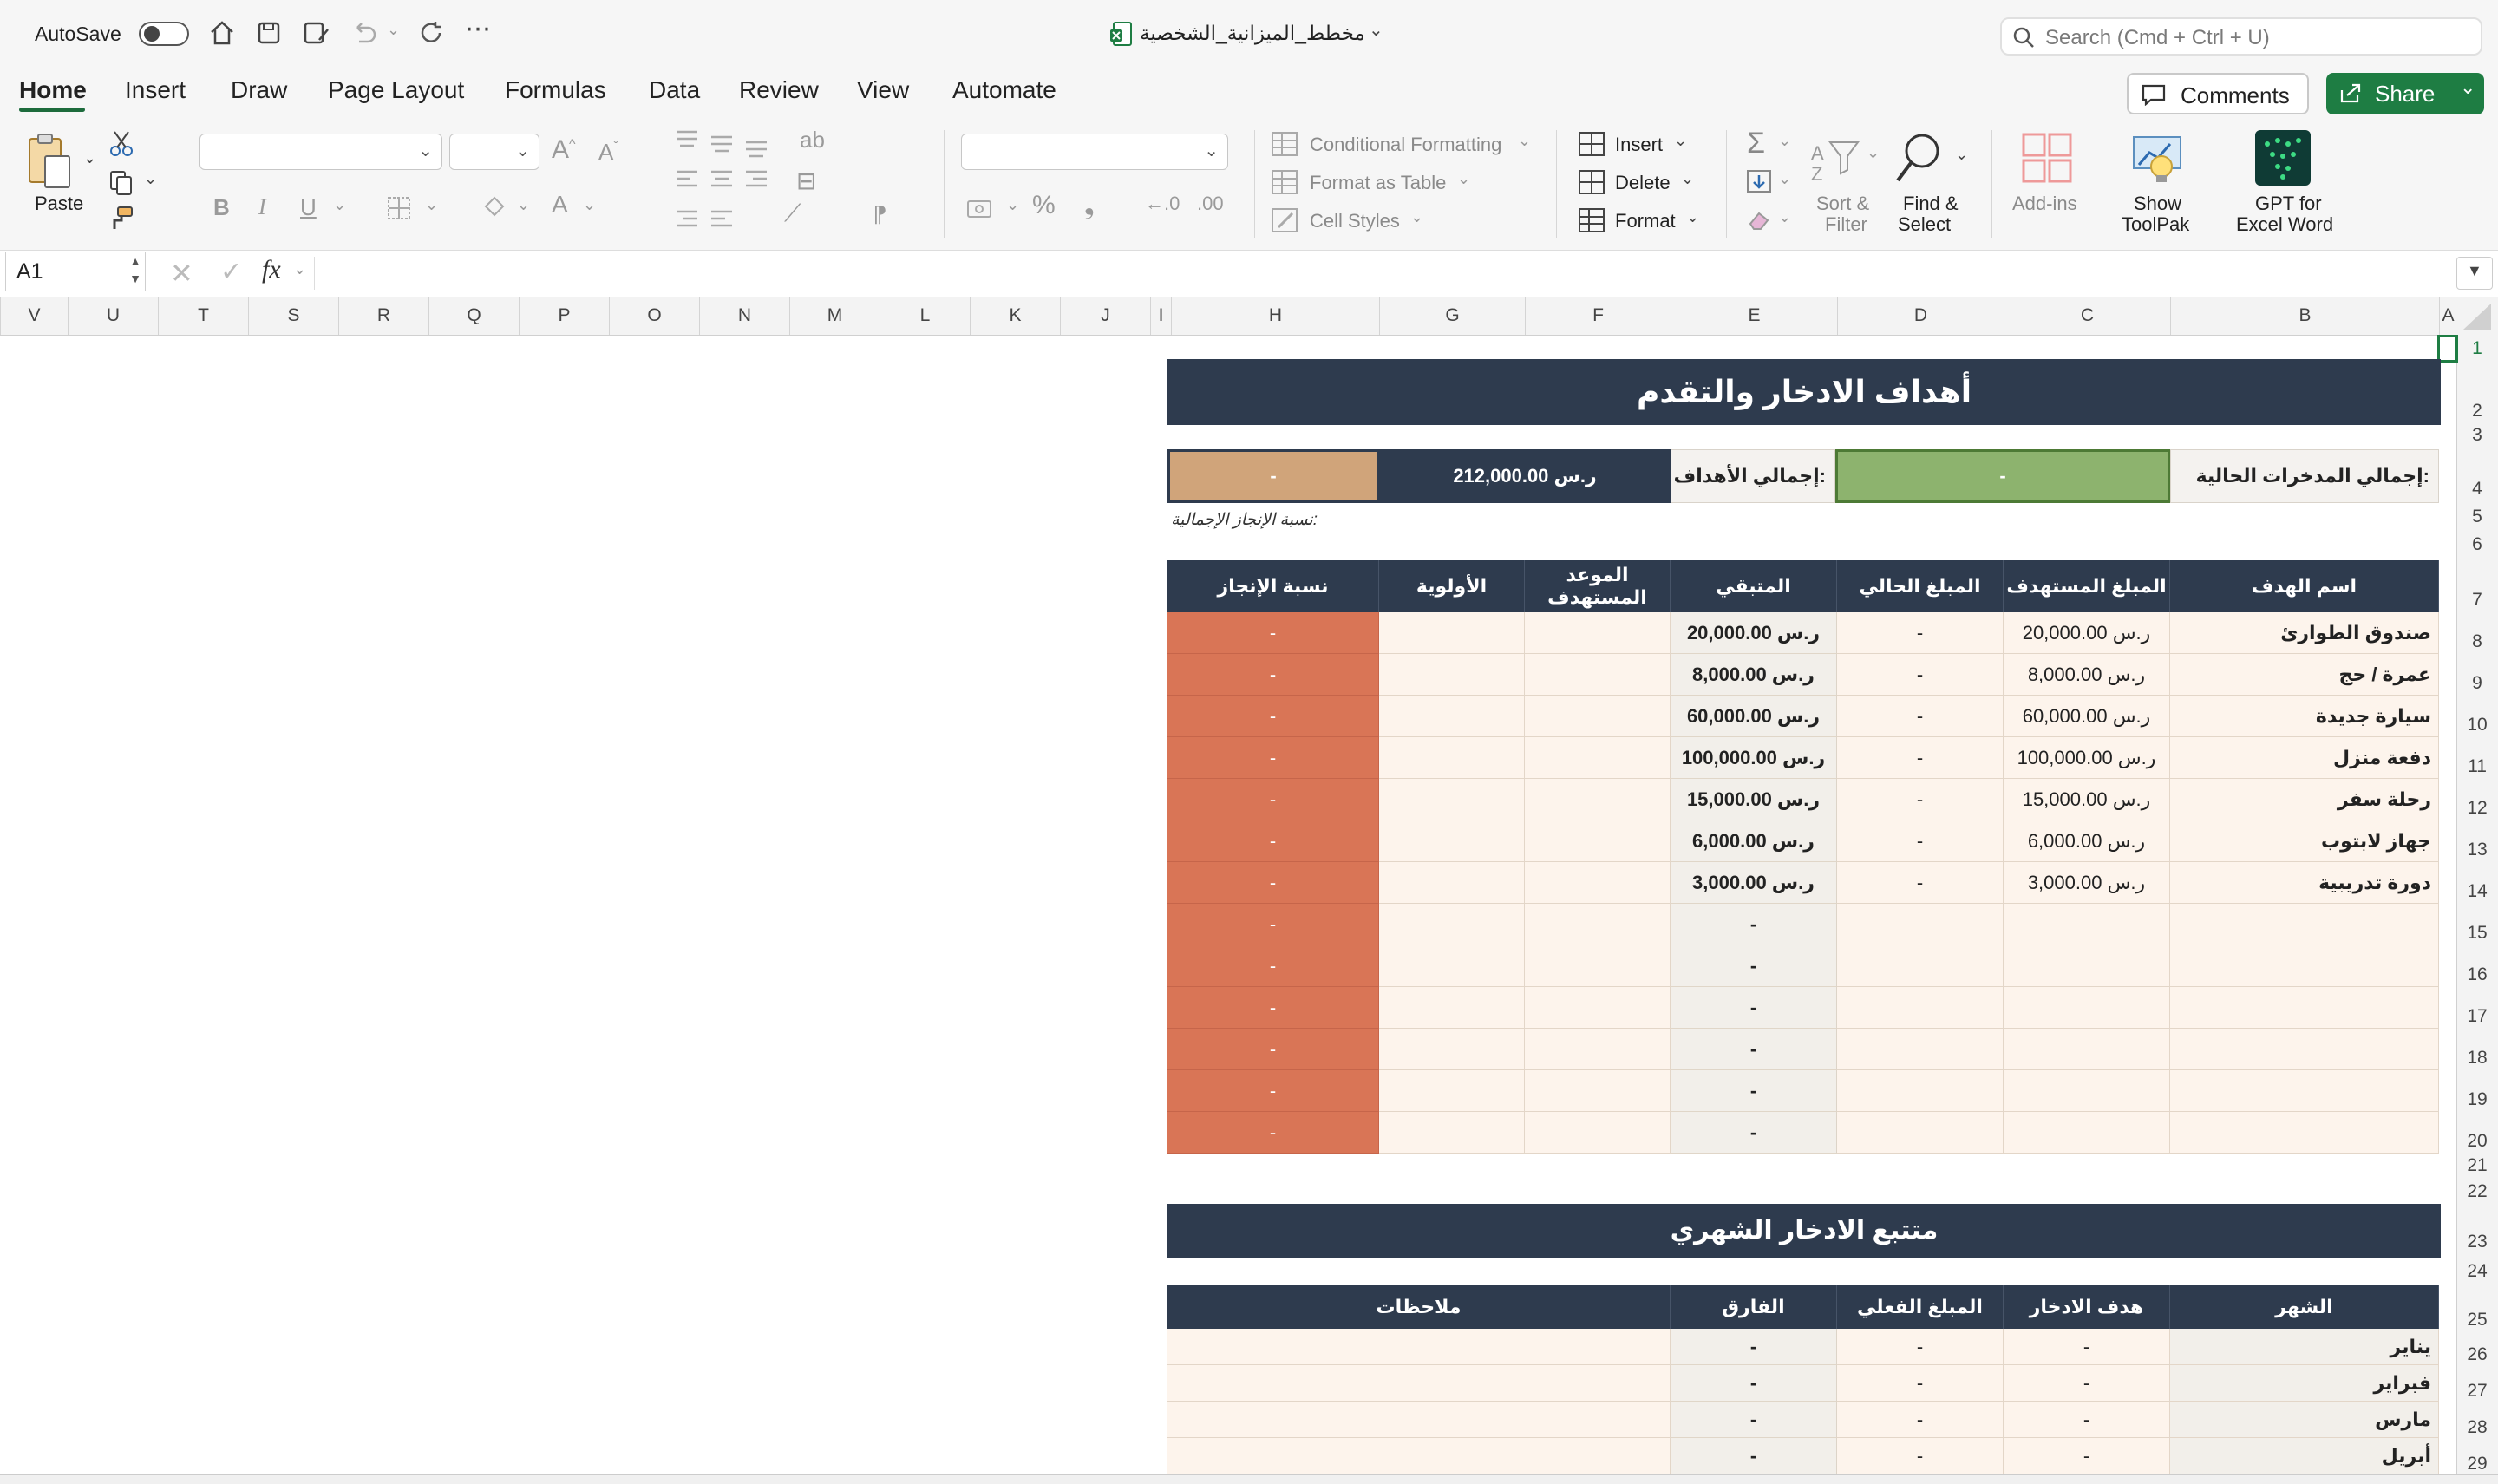 Image resolution: width=2498 pixels, height=1484 pixels. Describe the element at coordinates (121, 144) in the screenshot. I see `cut-icon` at that location.